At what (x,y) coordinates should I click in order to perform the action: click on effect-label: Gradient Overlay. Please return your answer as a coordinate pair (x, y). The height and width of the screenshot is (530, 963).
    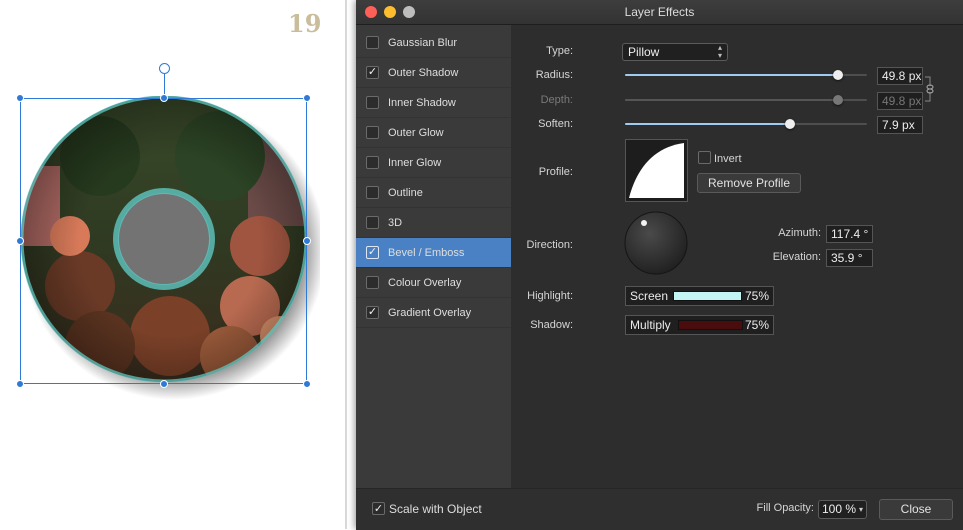
    Looking at the image, I should click on (430, 312).